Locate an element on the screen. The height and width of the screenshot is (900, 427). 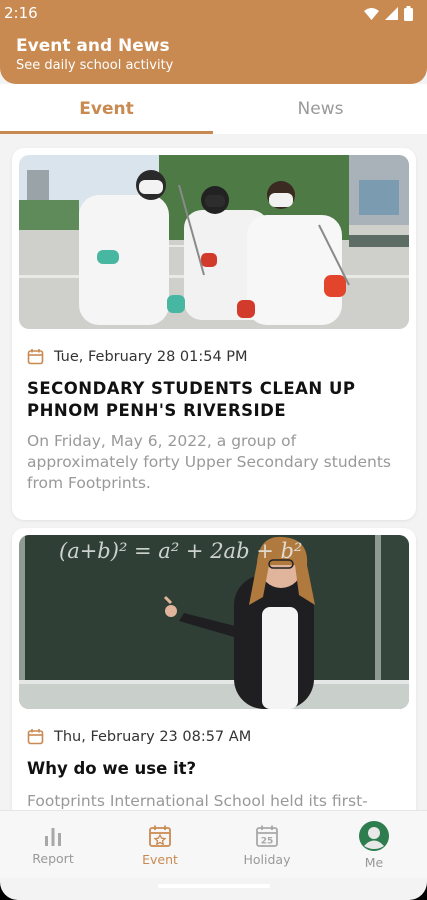
event-date-row: Thu, February 23 08:57 AM is located at coordinates (139, 736).